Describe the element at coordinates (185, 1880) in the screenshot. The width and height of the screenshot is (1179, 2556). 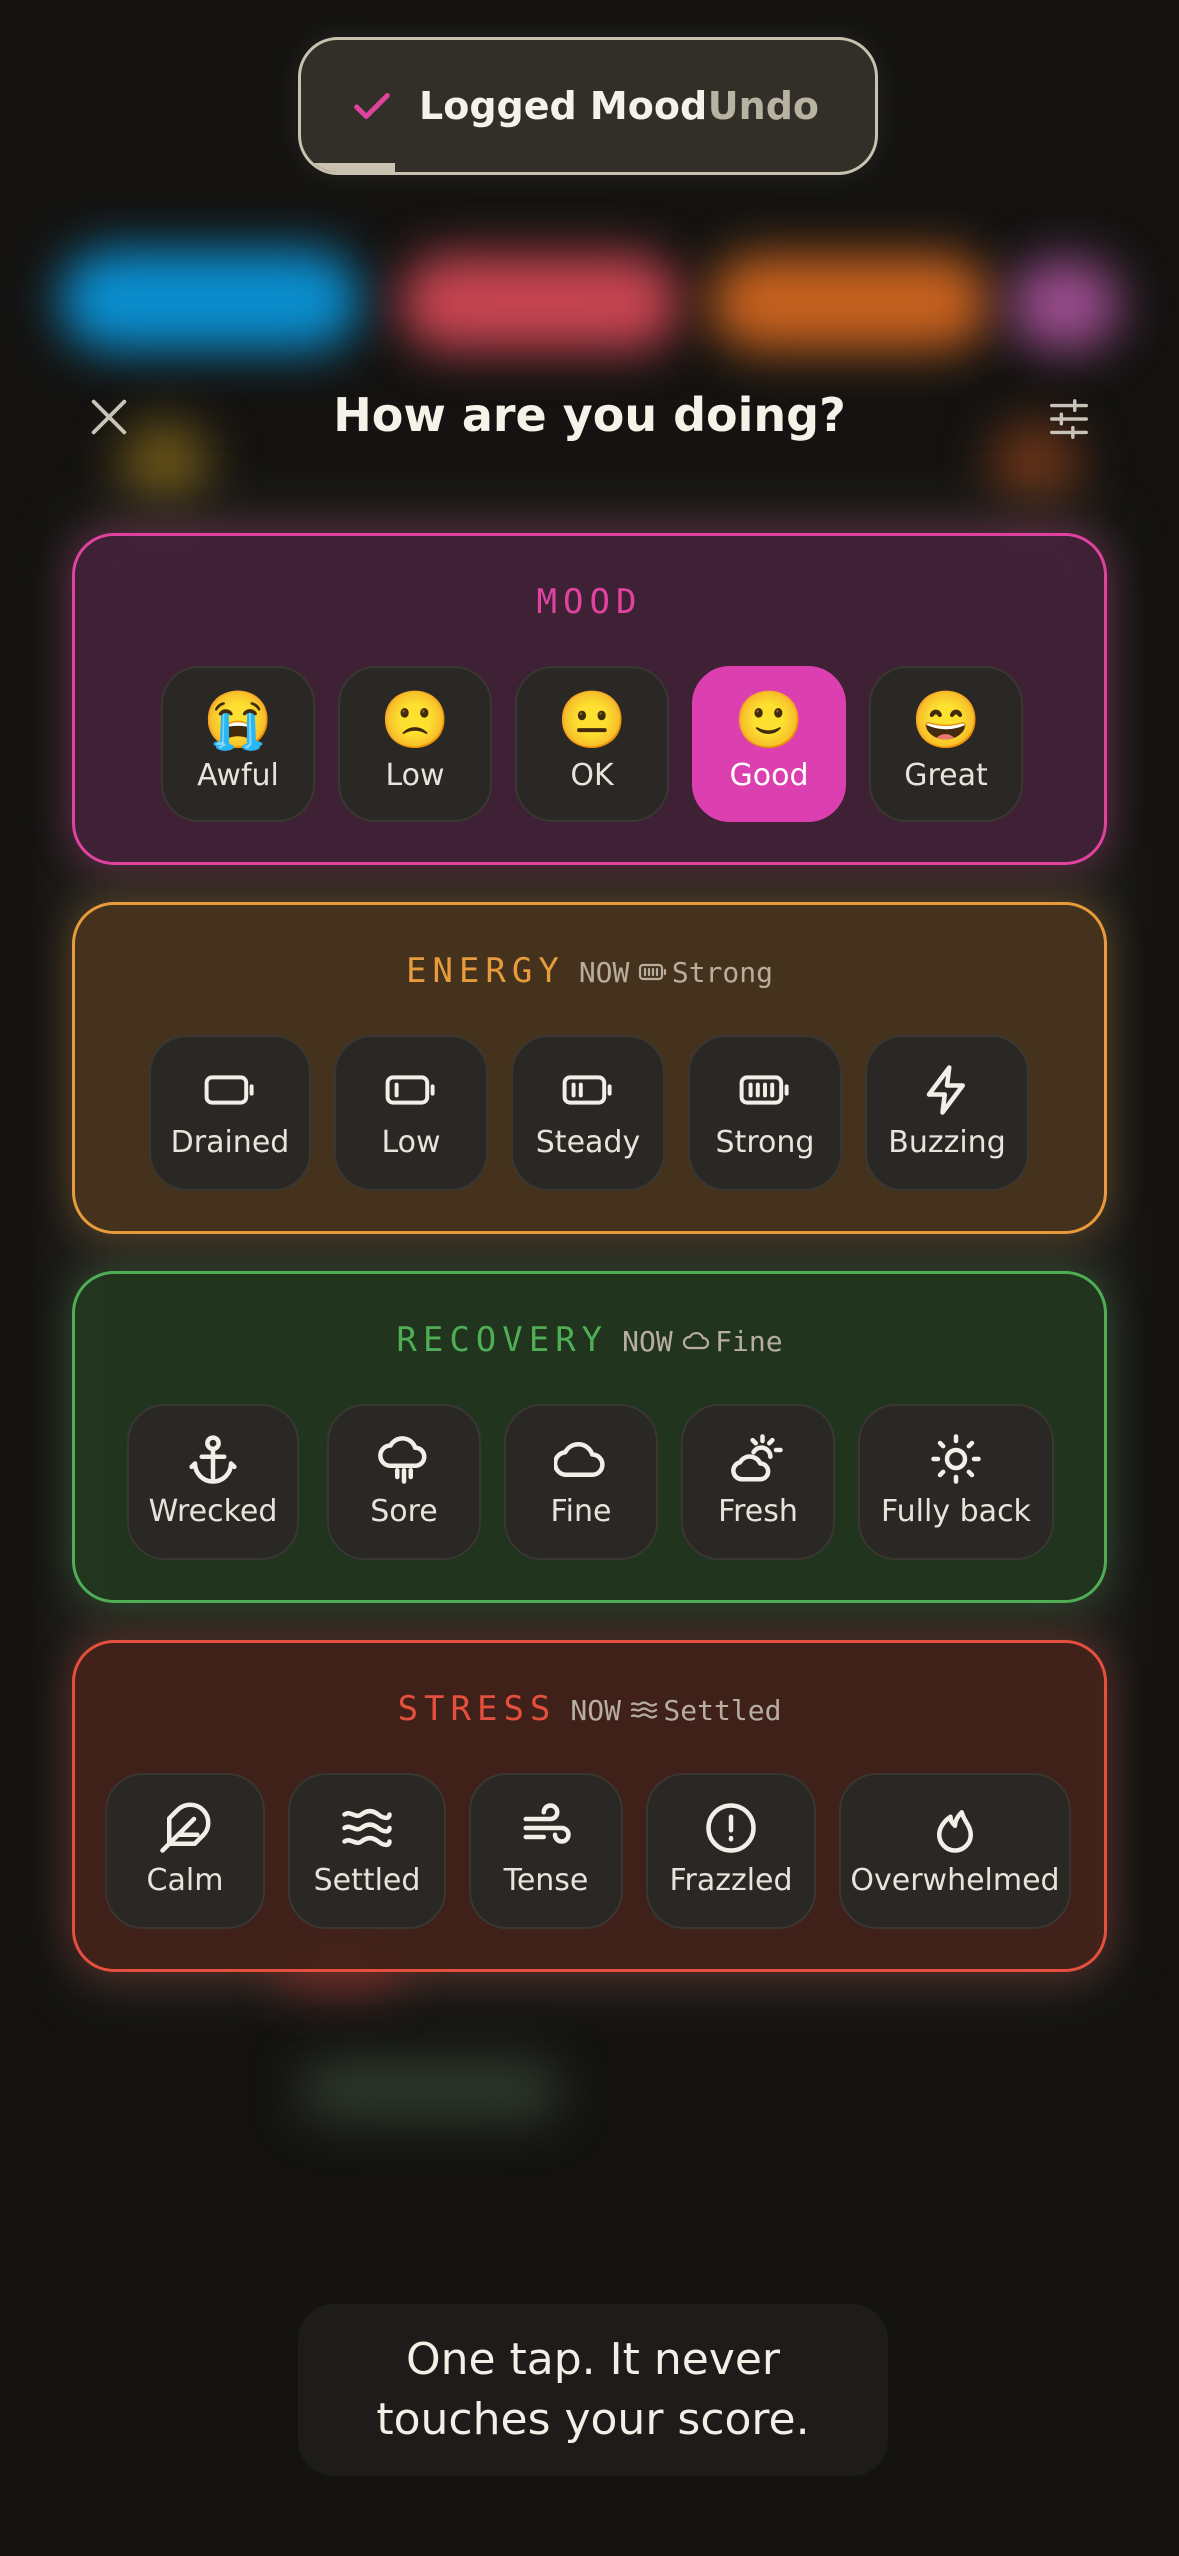
I see `option-label: Calm` at that location.